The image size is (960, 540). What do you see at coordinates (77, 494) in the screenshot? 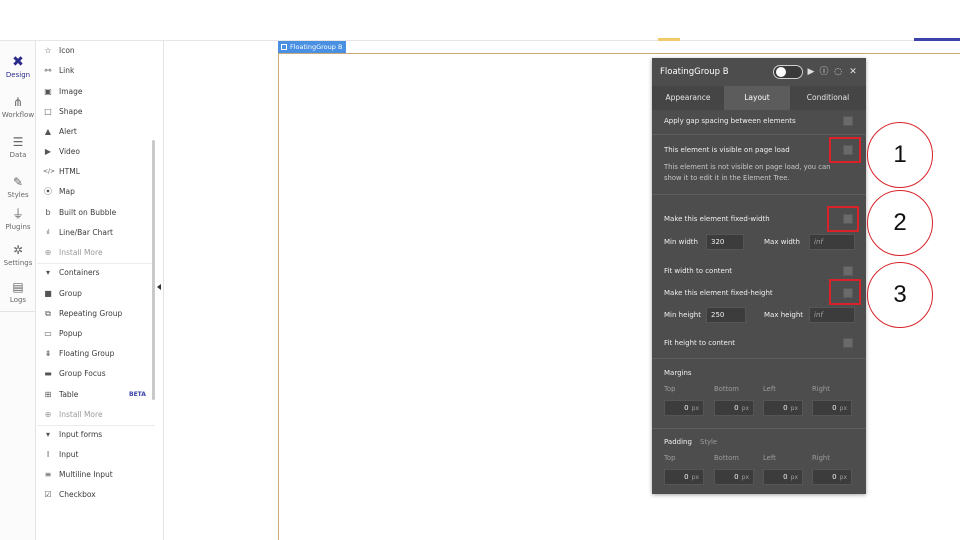
I see `palette-item-label: Checkbox` at bounding box center [77, 494].